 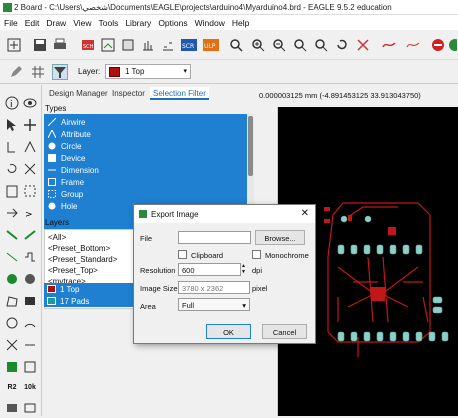 I want to click on board-icon, so click(x=108, y=45).